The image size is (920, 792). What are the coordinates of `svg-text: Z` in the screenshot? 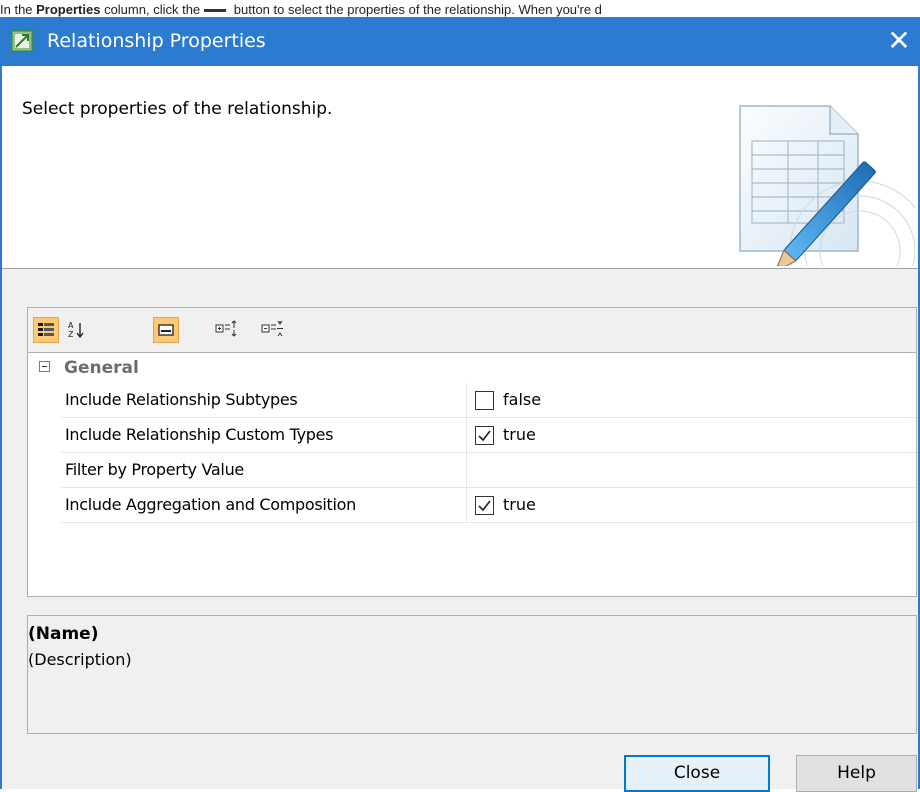 It's located at (71, 334).